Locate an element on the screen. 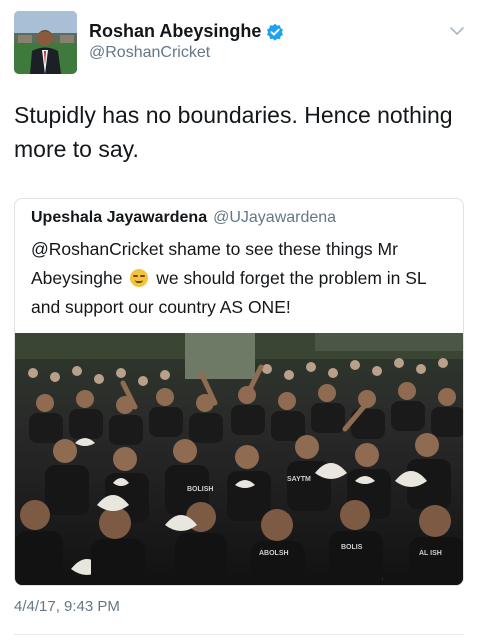 The image size is (478, 640). quoted-author-handle: @UJayawardena is located at coordinates (274, 217).